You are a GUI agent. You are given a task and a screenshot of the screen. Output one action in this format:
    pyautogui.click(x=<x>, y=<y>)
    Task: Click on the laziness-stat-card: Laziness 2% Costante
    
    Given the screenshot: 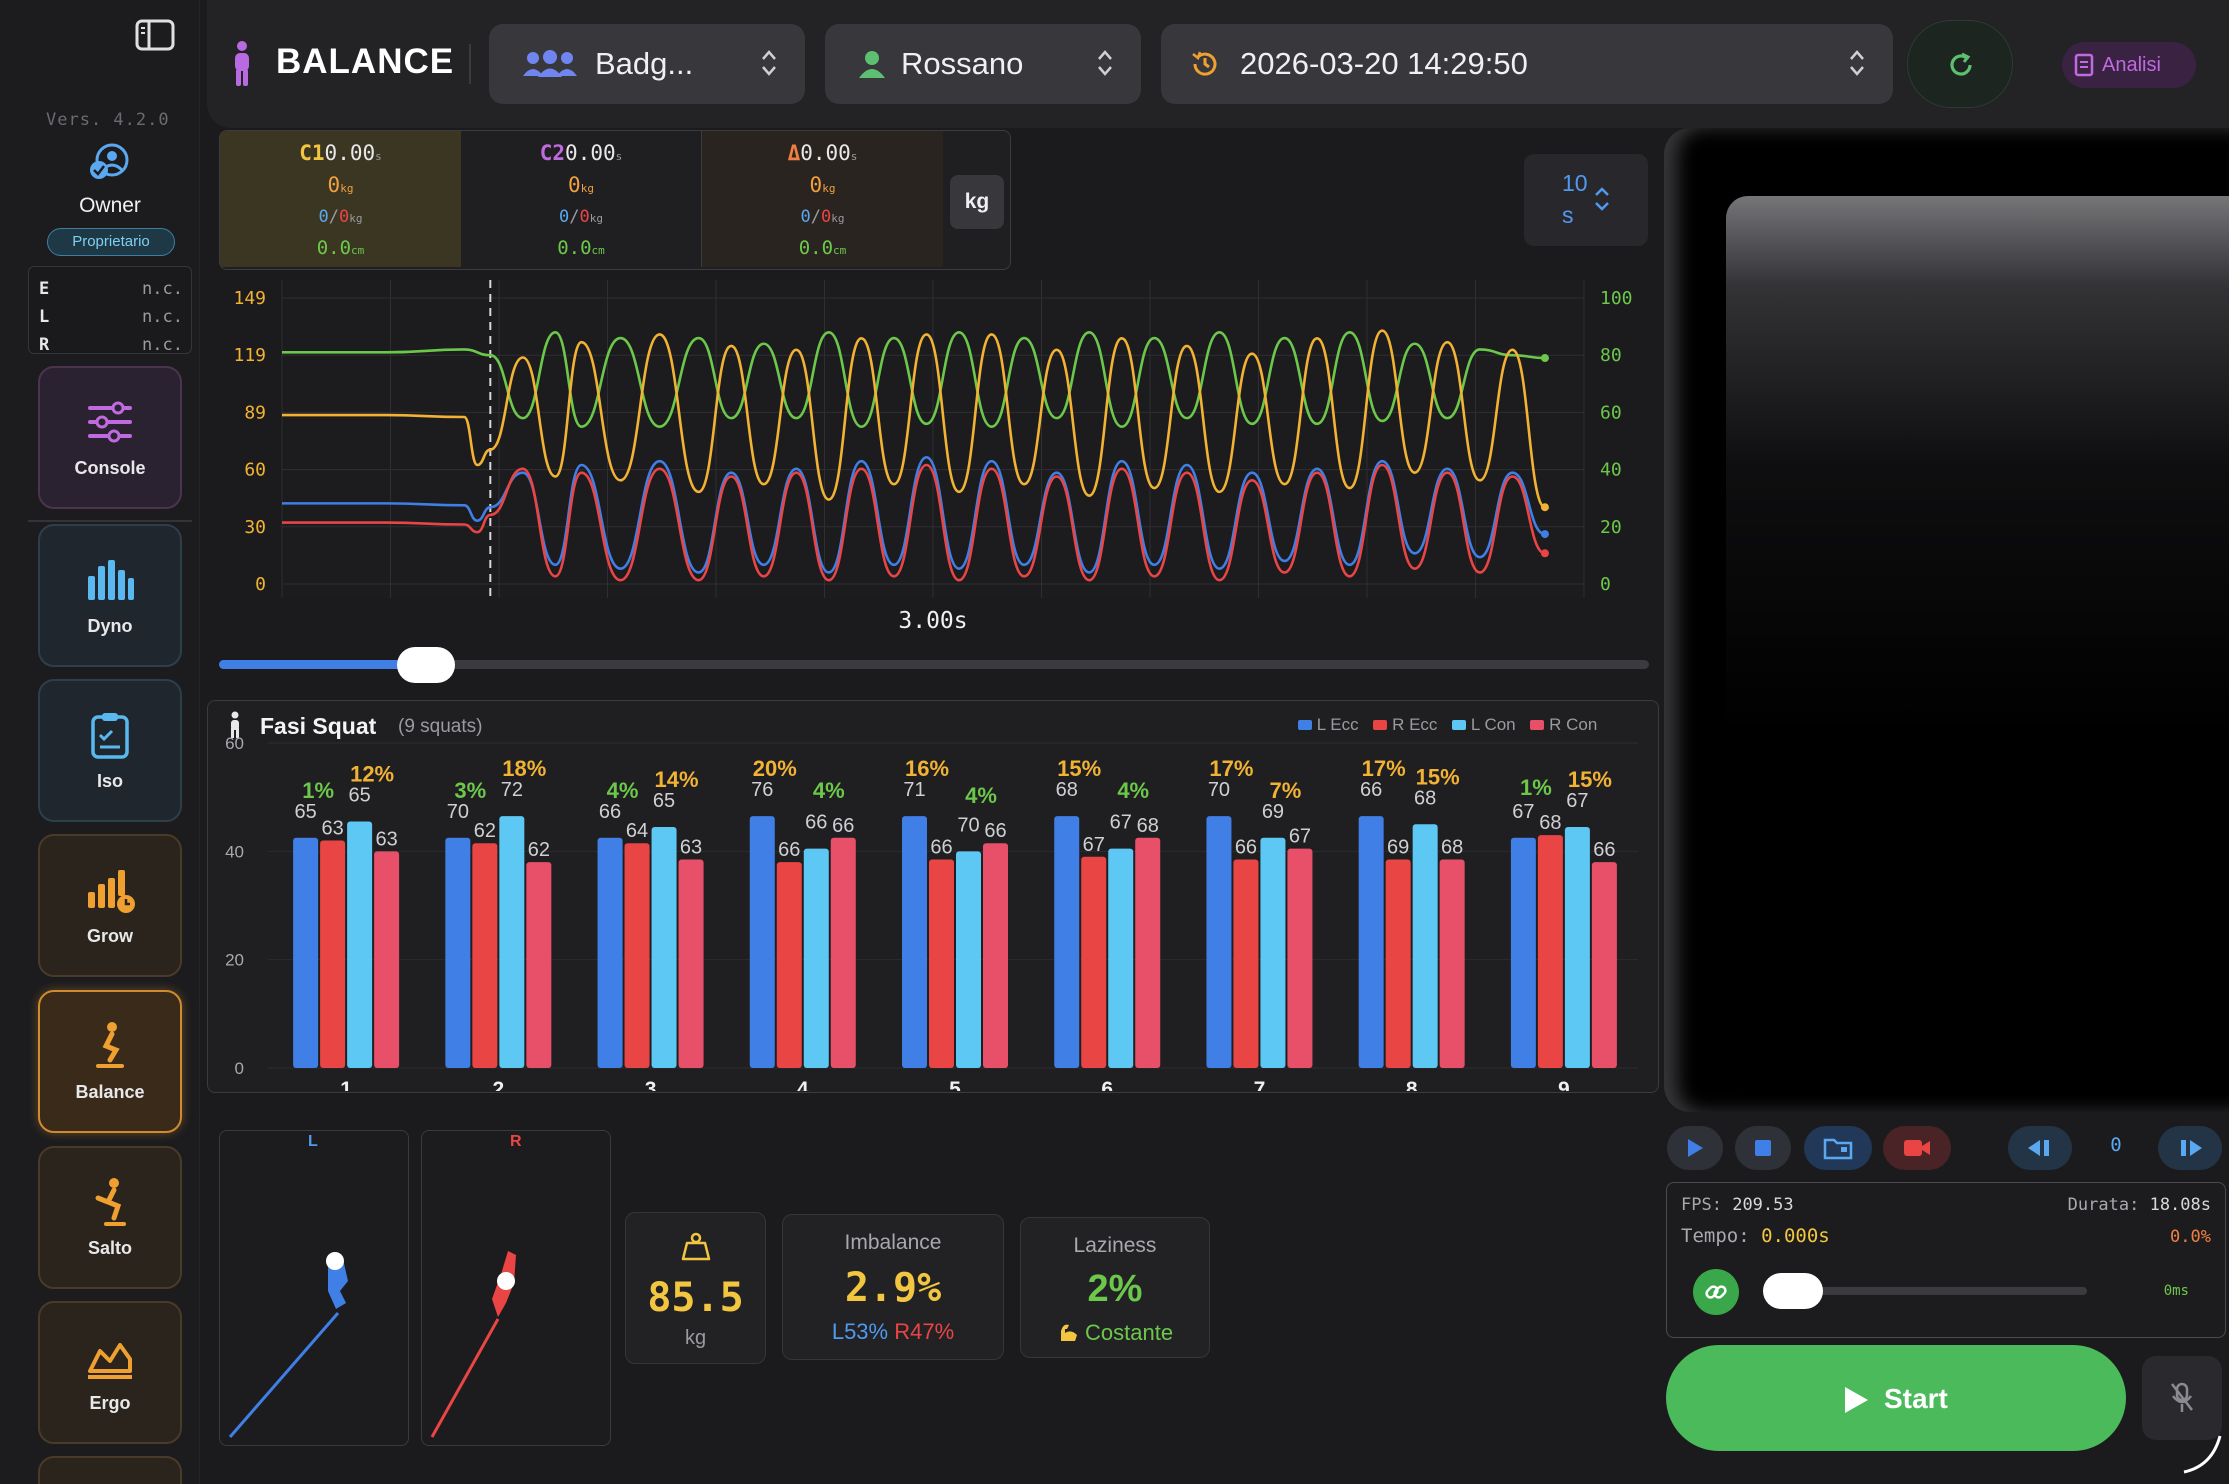 What is the action you would take?
    pyautogui.click(x=1115, y=1287)
    